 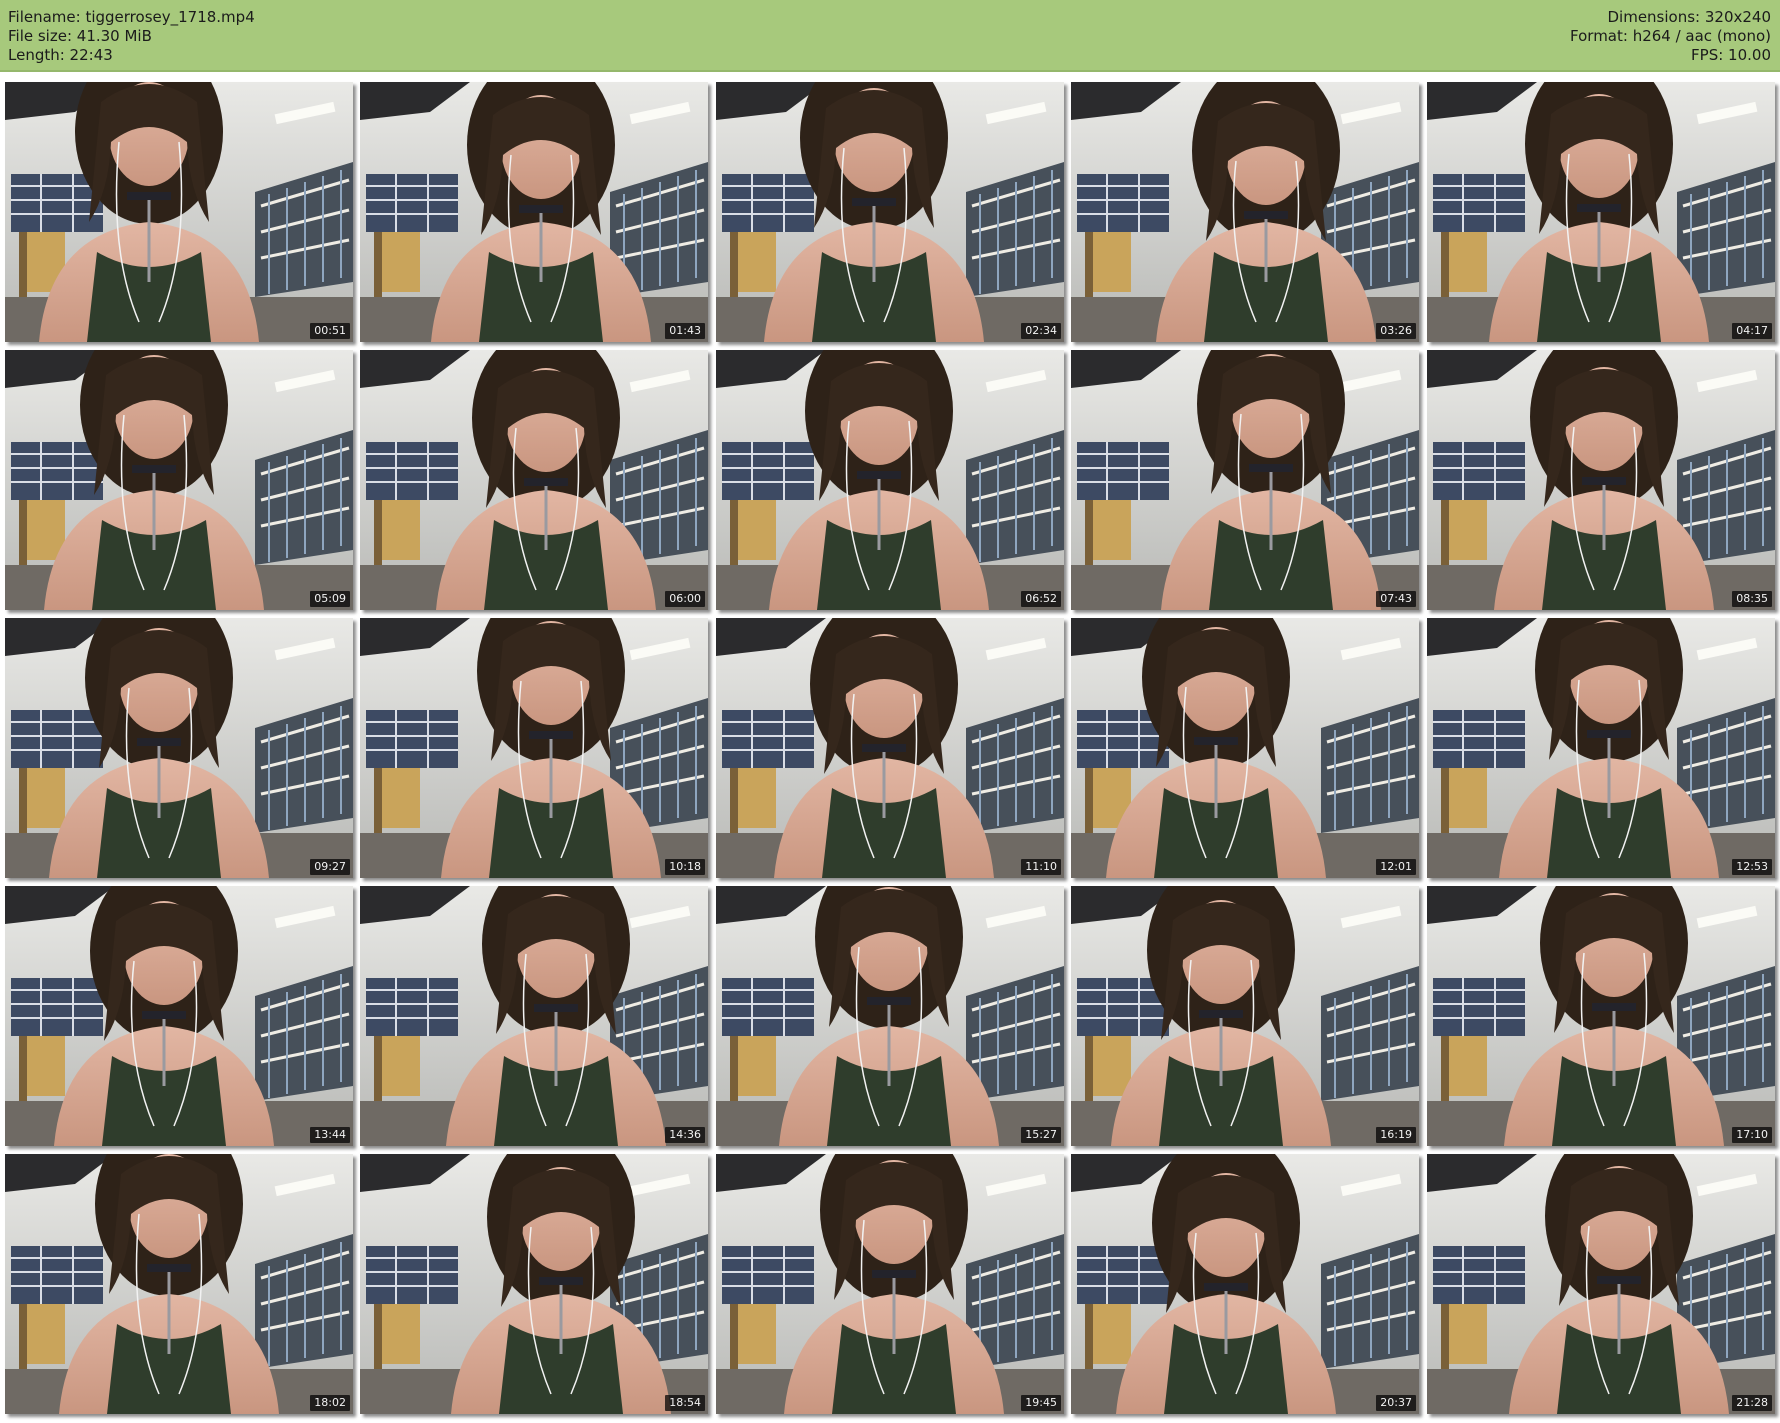 I want to click on thumbnail-timestamp: 19:45, so click(x=1041, y=1403).